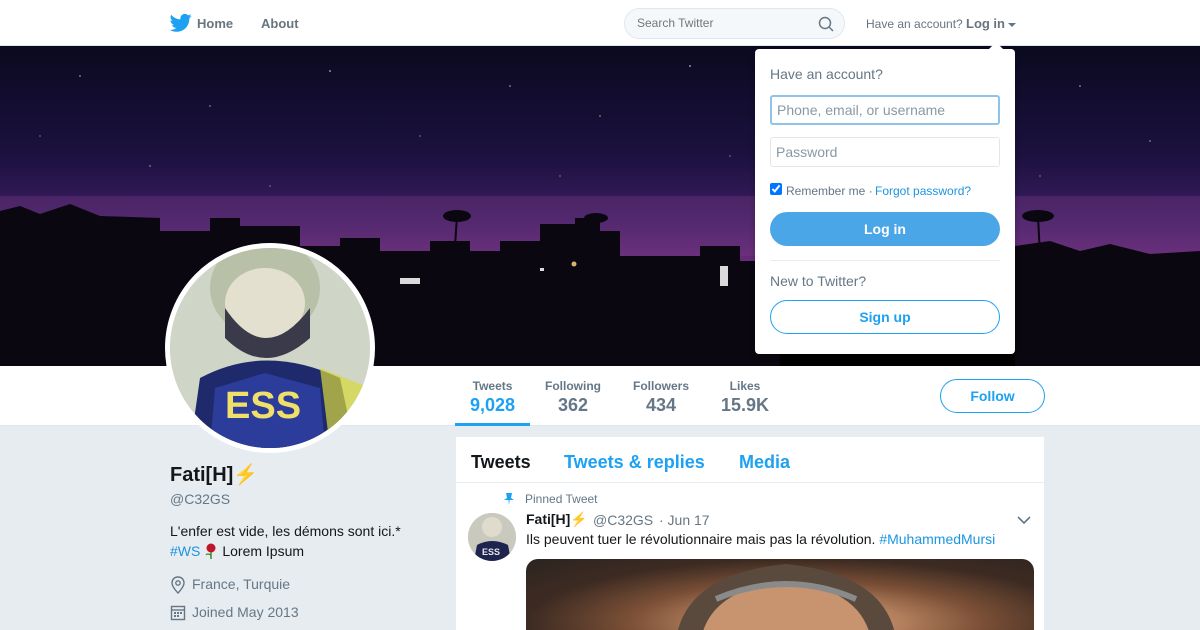  I want to click on rose-emoji-icon, so click(210, 551).